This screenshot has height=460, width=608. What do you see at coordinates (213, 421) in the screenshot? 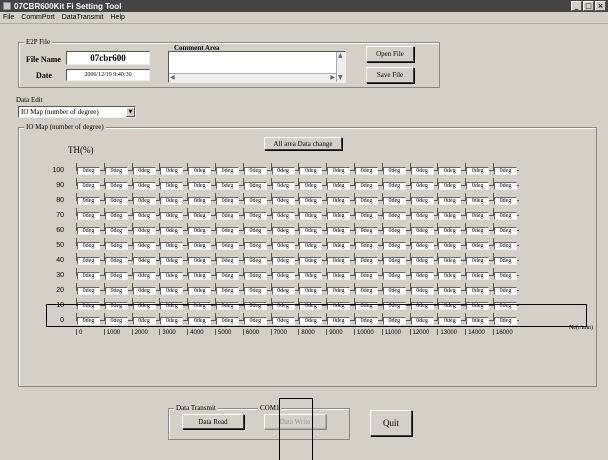
I see `data-read-button: Data Read` at bounding box center [213, 421].